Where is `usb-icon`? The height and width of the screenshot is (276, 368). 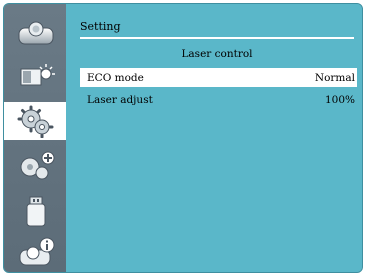
usb-icon is located at coordinates (36, 211).